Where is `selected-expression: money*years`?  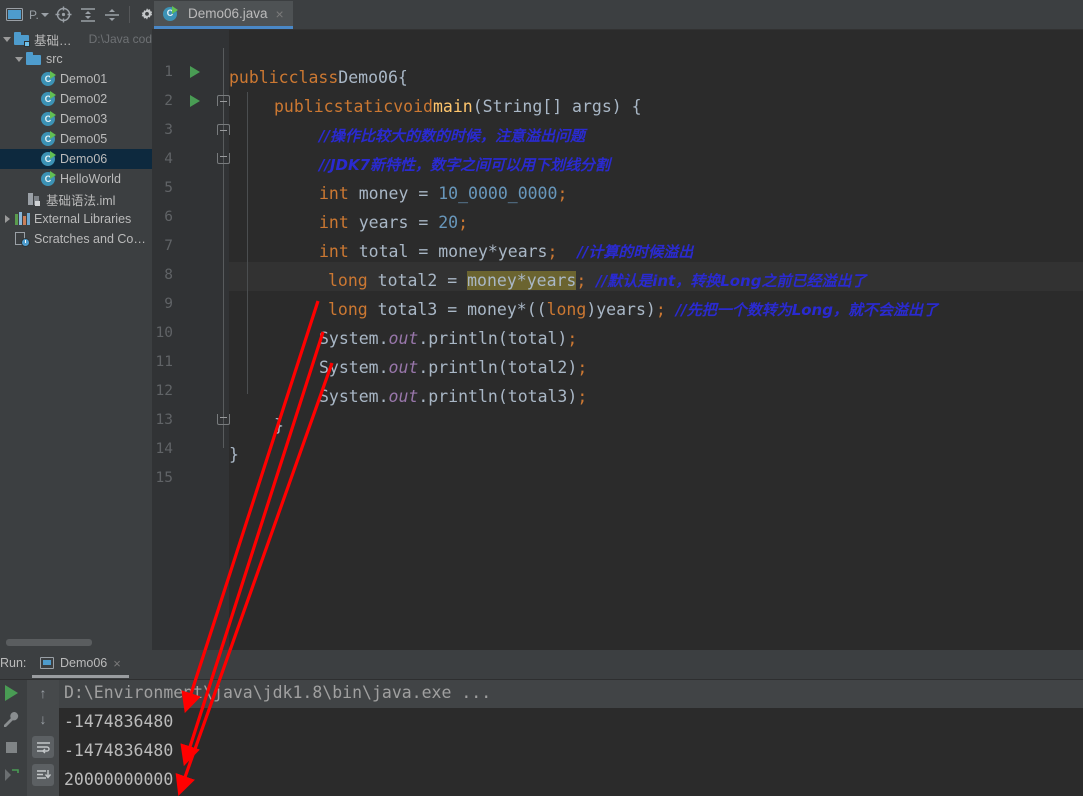 selected-expression: money*years is located at coordinates (522, 280).